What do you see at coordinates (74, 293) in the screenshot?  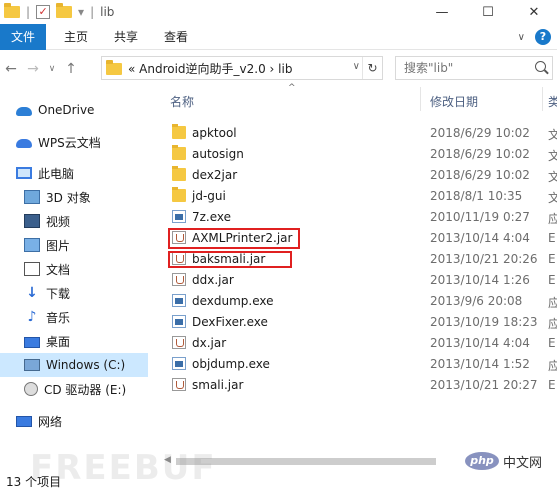 I see `sidebar-item-downloads: ↓ 下载` at bounding box center [74, 293].